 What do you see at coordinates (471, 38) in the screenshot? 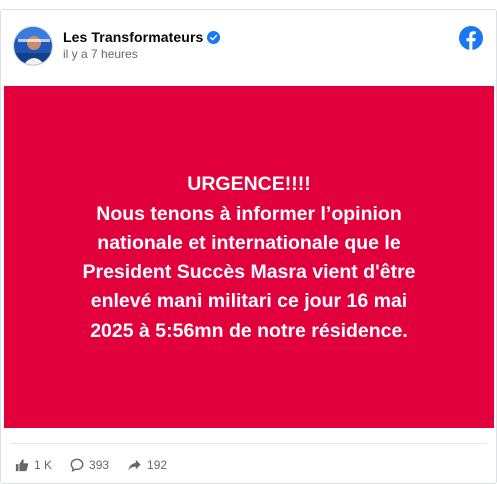
I see `facebook-icon` at bounding box center [471, 38].